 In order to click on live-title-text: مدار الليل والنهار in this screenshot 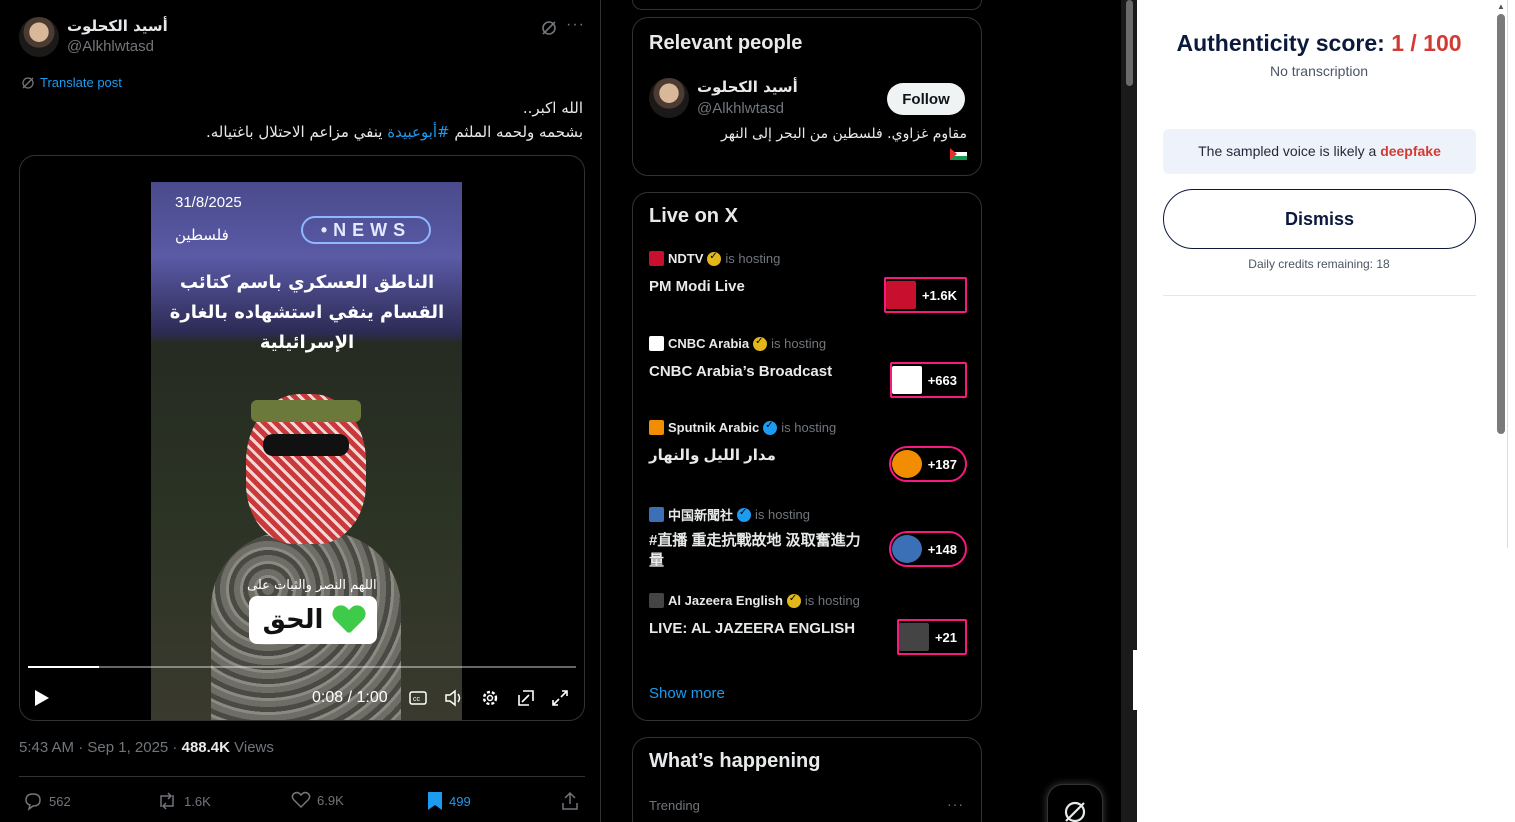, I will do `click(759, 456)`.